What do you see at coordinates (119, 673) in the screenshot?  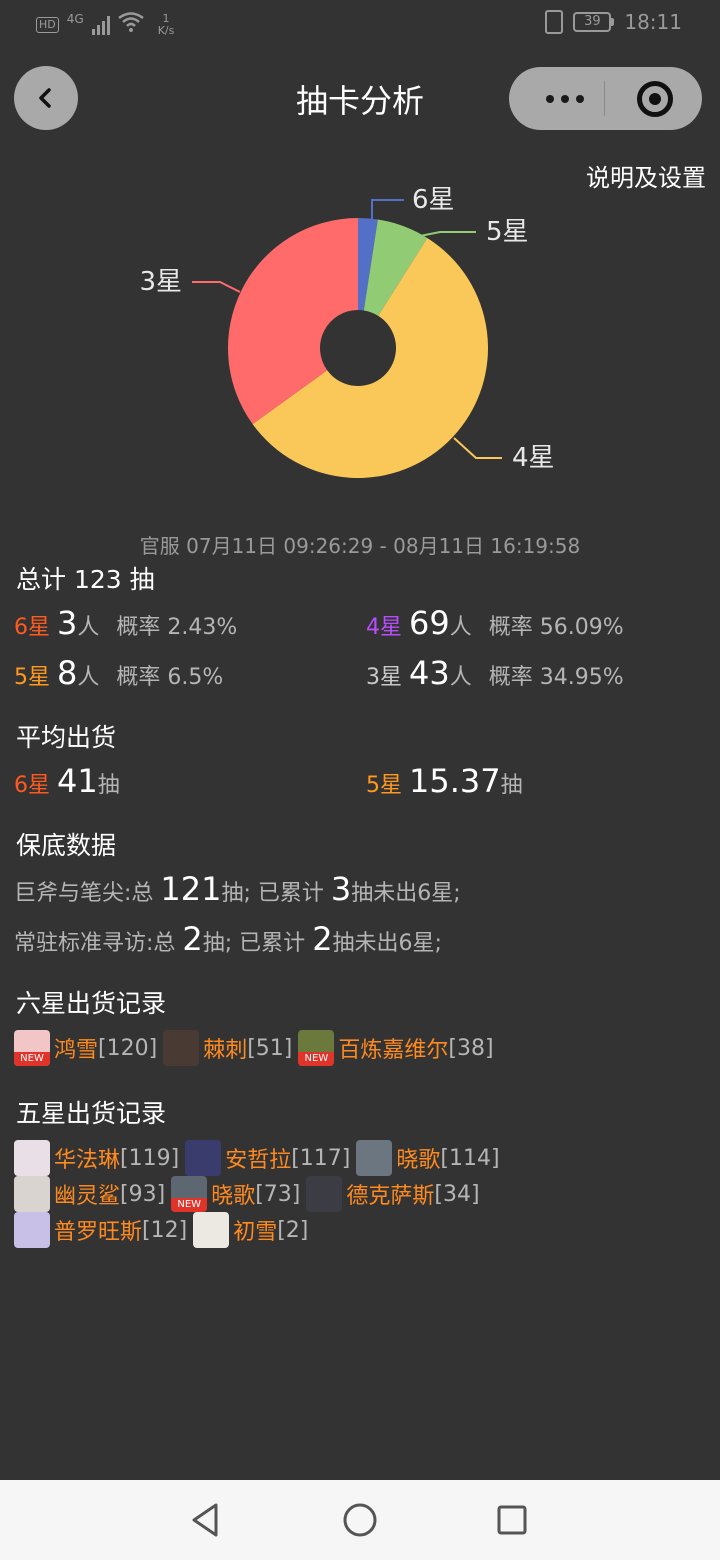 I see `stat-row-5star: 5星 8人 概率 6.5%` at bounding box center [119, 673].